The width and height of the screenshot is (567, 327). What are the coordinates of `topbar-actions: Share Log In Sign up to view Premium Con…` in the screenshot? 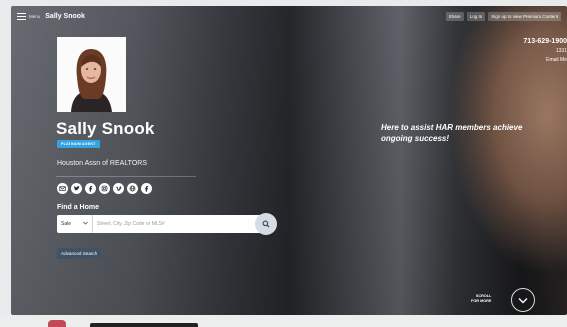 It's located at (503, 16).